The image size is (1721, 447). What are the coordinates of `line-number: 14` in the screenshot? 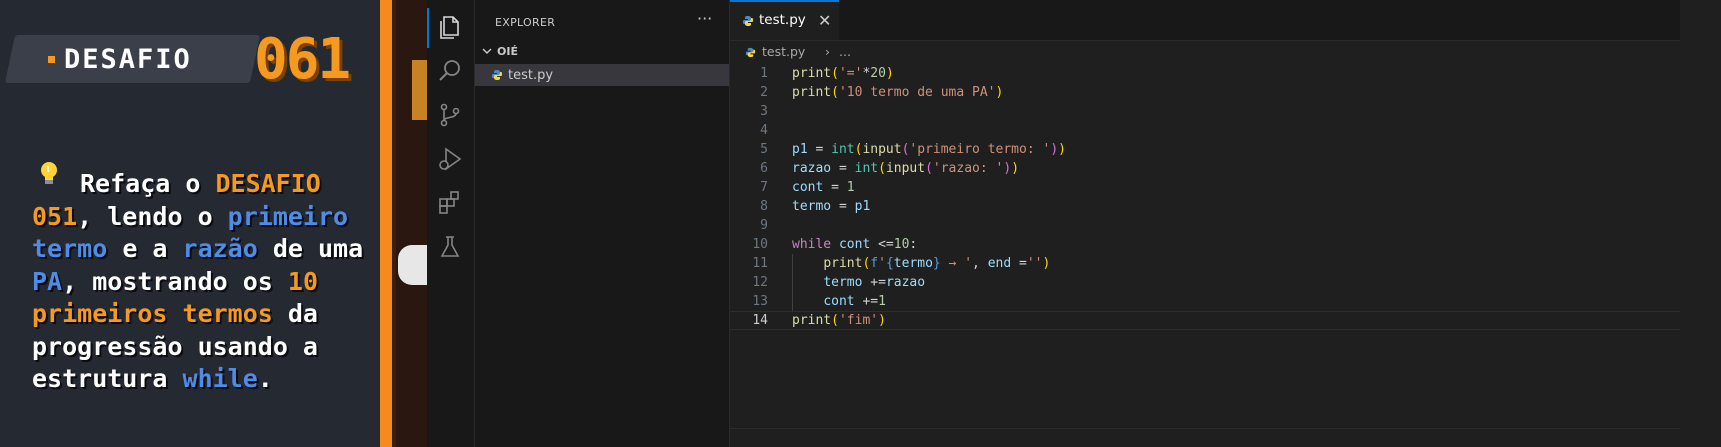 It's located at (760, 320).